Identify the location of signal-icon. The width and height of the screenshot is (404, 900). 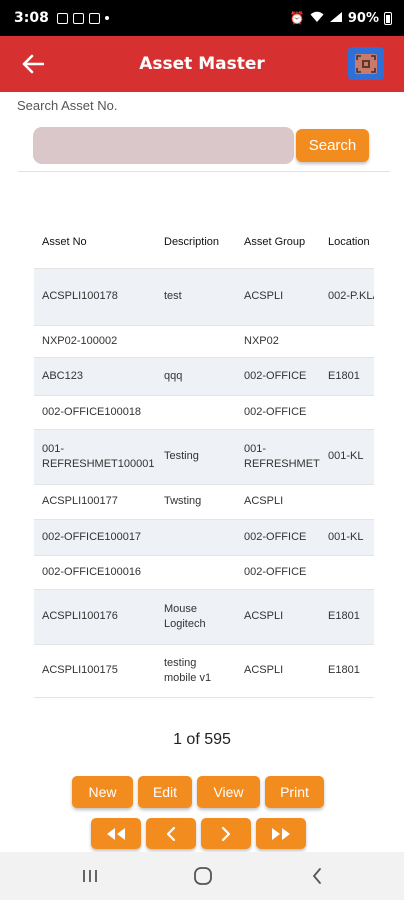
(336, 18).